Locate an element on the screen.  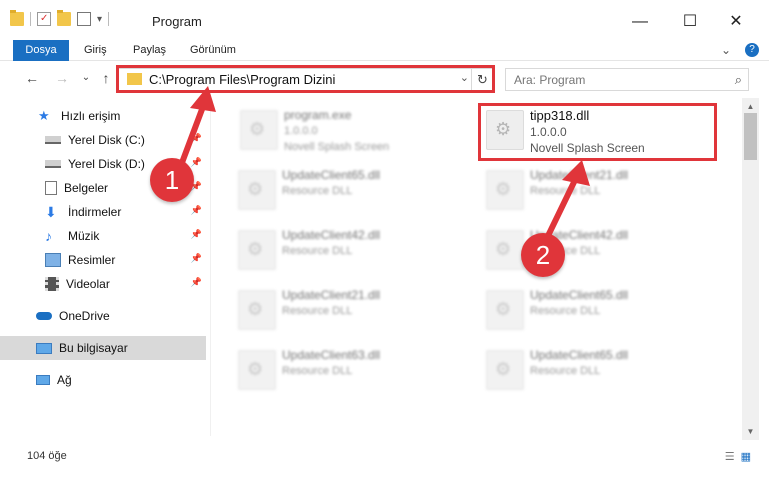
tiles-view-icon: ▦ is located at coordinates (746, 456).